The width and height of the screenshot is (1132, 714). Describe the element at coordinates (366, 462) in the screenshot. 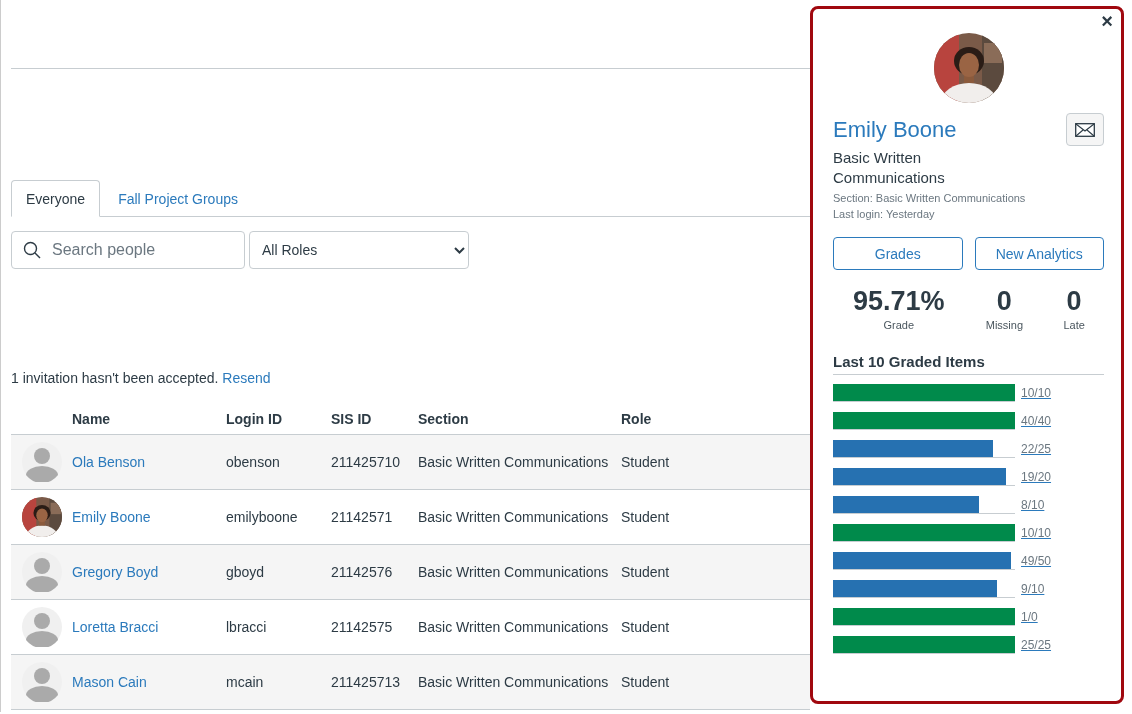

I see `table-cell-text: 211425710` at that location.